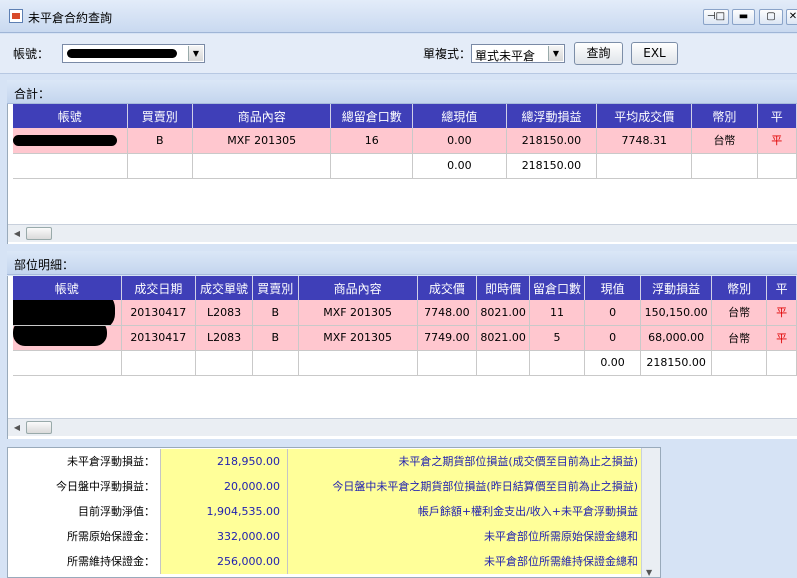 The width and height of the screenshot is (797, 578). What do you see at coordinates (465, 461) in the screenshot?
I see `totals-desc: 未平倉之期貨部位損益(成交價至目前為止之損益)` at bounding box center [465, 461].